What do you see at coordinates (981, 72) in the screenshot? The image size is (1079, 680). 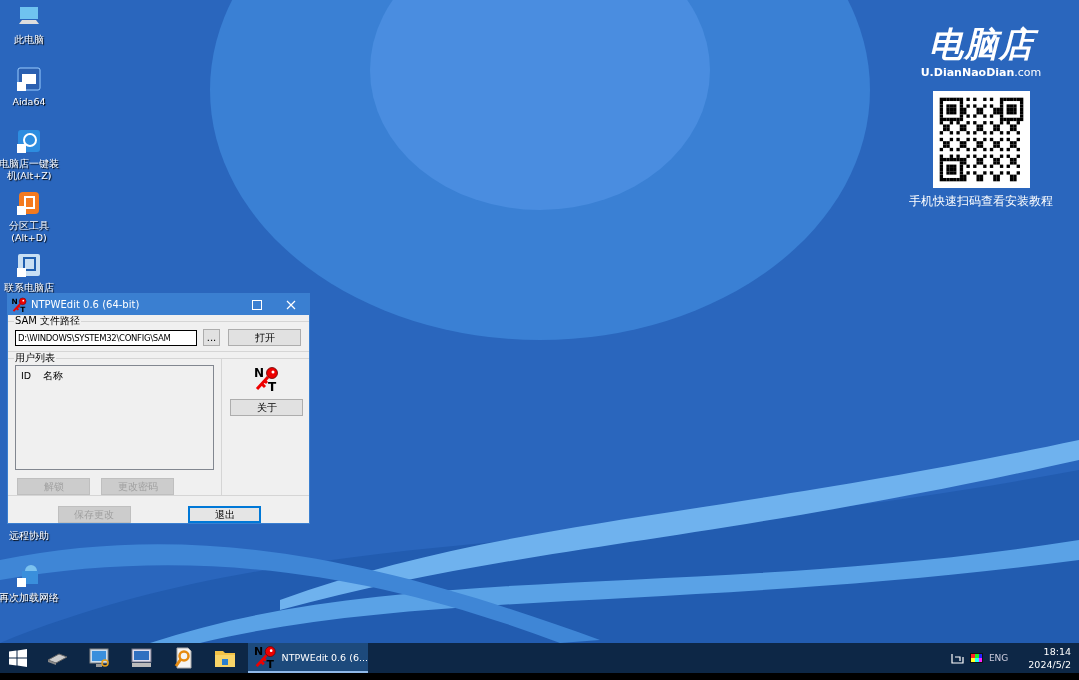 I see `brand-site: U.DianNaoDian.com` at bounding box center [981, 72].